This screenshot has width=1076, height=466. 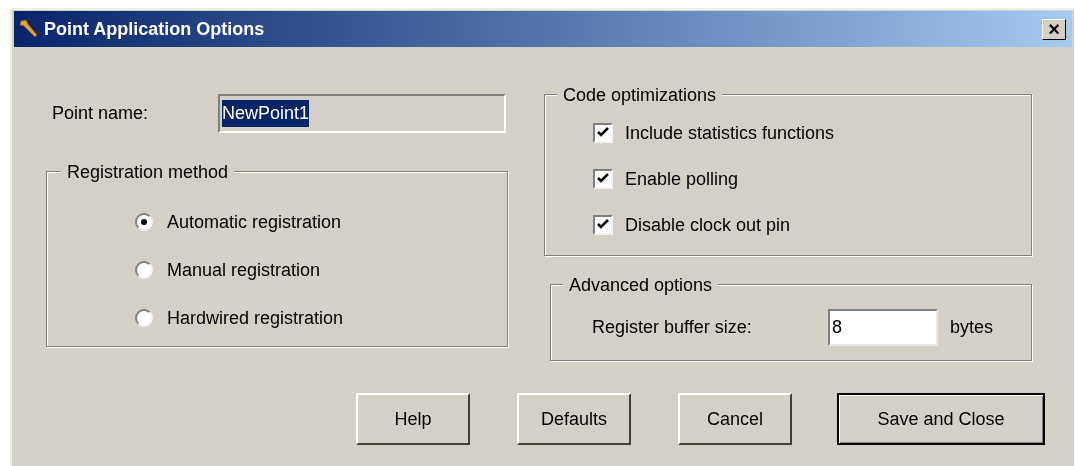 What do you see at coordinates (682, 179) in the screenshot?
I see `checkbox-label: Enable polling` at bounding box center [682, 179].